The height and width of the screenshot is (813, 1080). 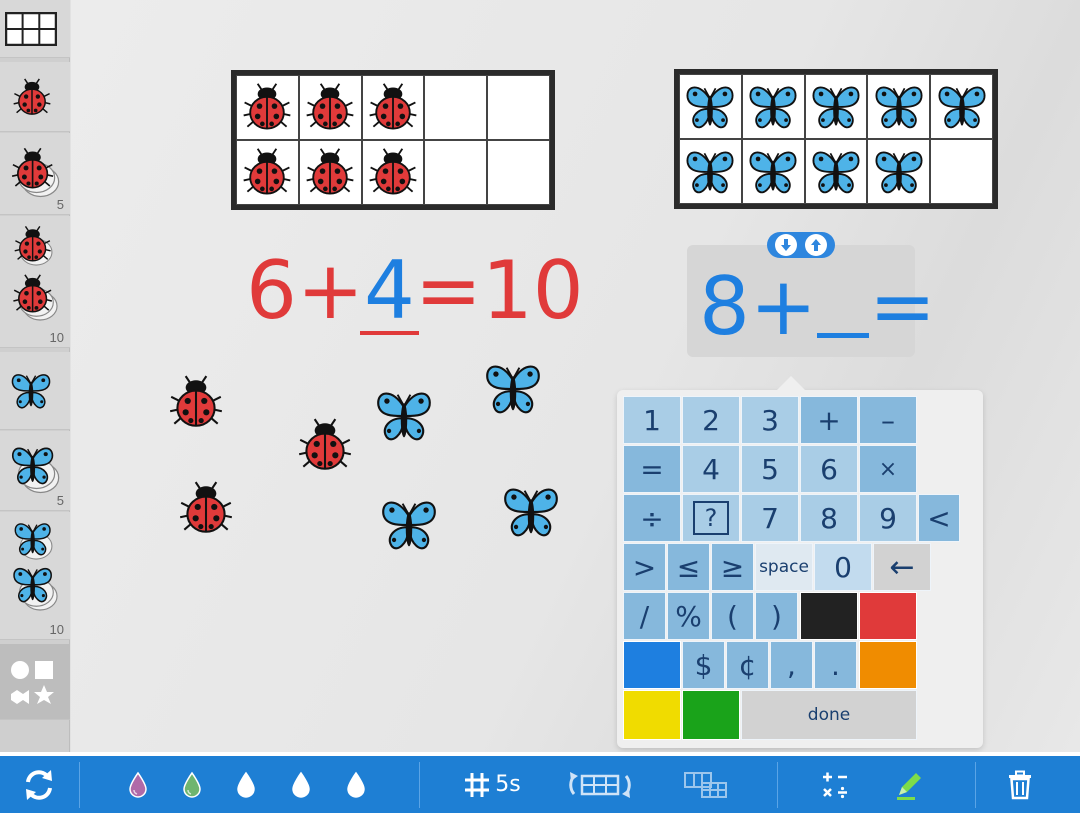 What do you see at coordinates (835, 784) in the screenshot?
I see `equation-tool-button` at bounding box center [835, 784].